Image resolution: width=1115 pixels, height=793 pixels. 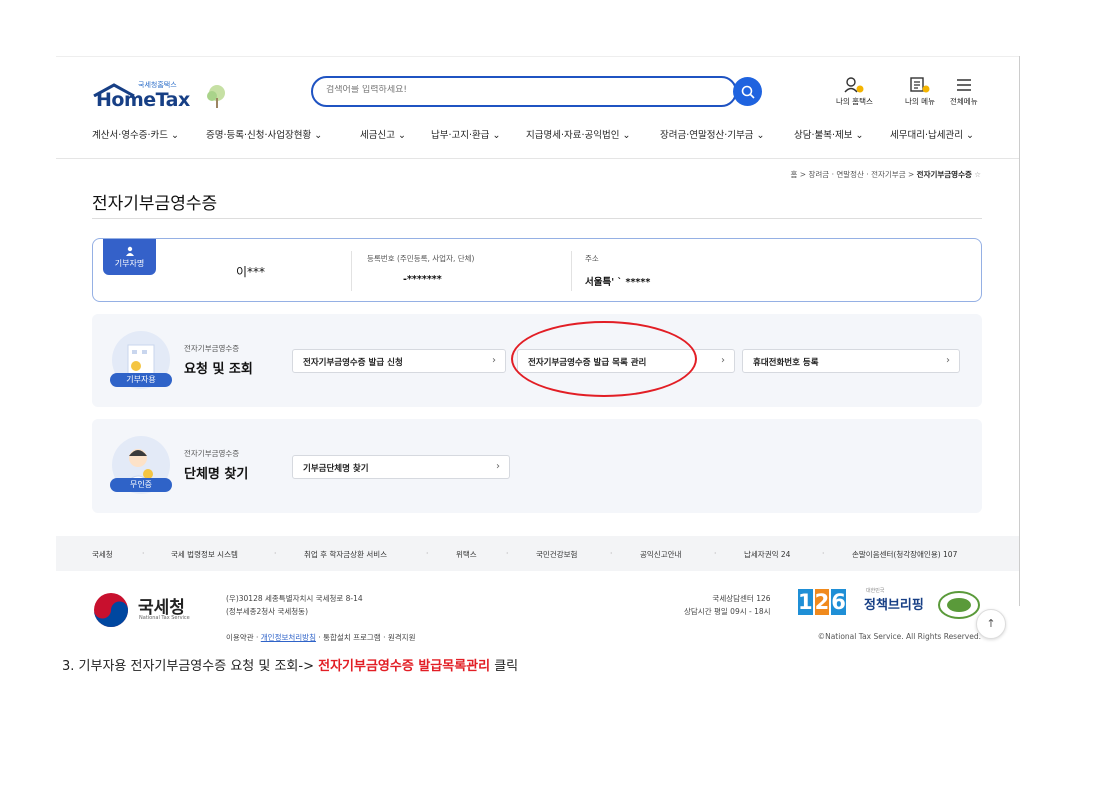 What do you see at coordinates (422, 279) in the screenshot?
I see `reg-number-value: -*******` at bounding box center [422, 279].